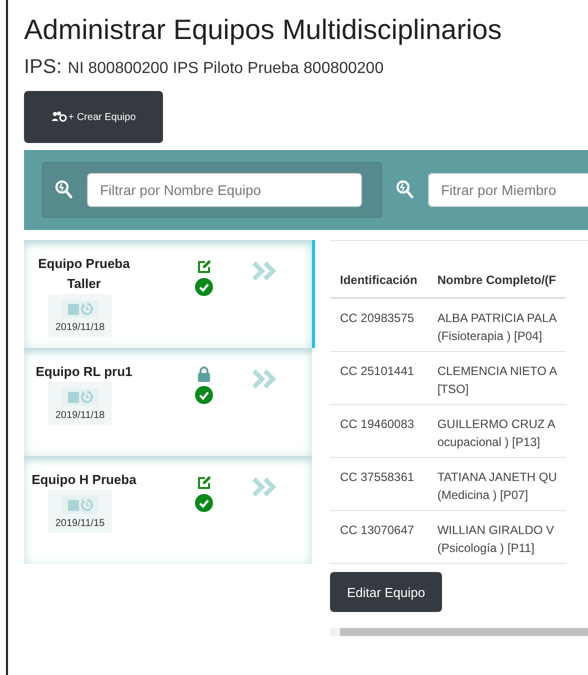  I want to click on page-title: Administrar Equipos Multidisciplinarios, so click(263, 30).